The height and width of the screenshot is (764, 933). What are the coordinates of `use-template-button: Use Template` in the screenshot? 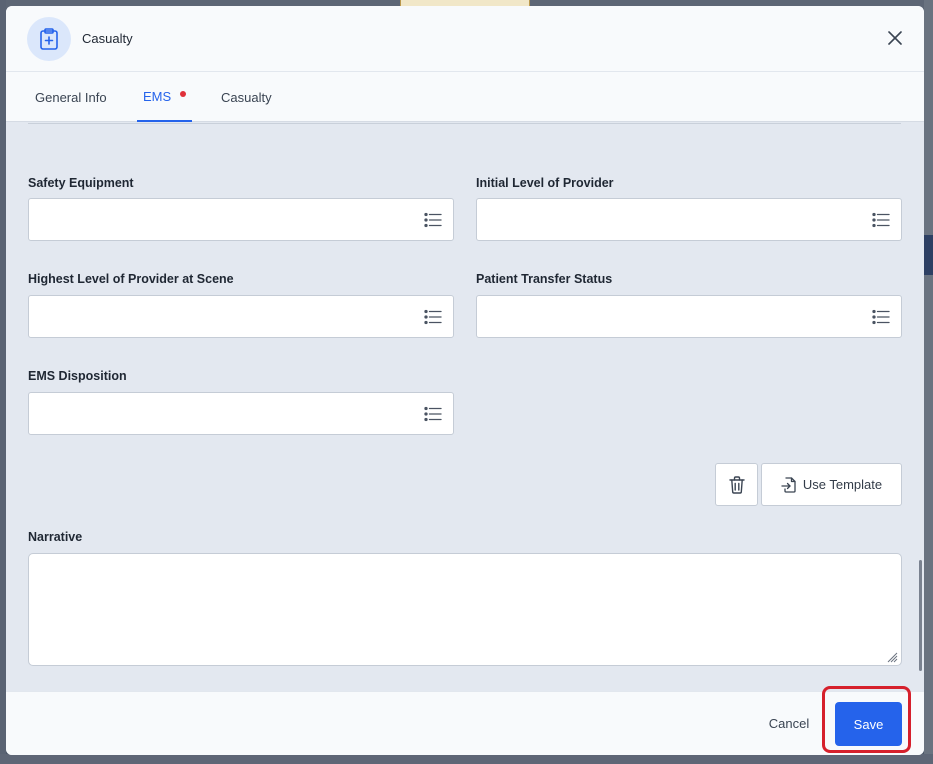 It's located at (831, 484).